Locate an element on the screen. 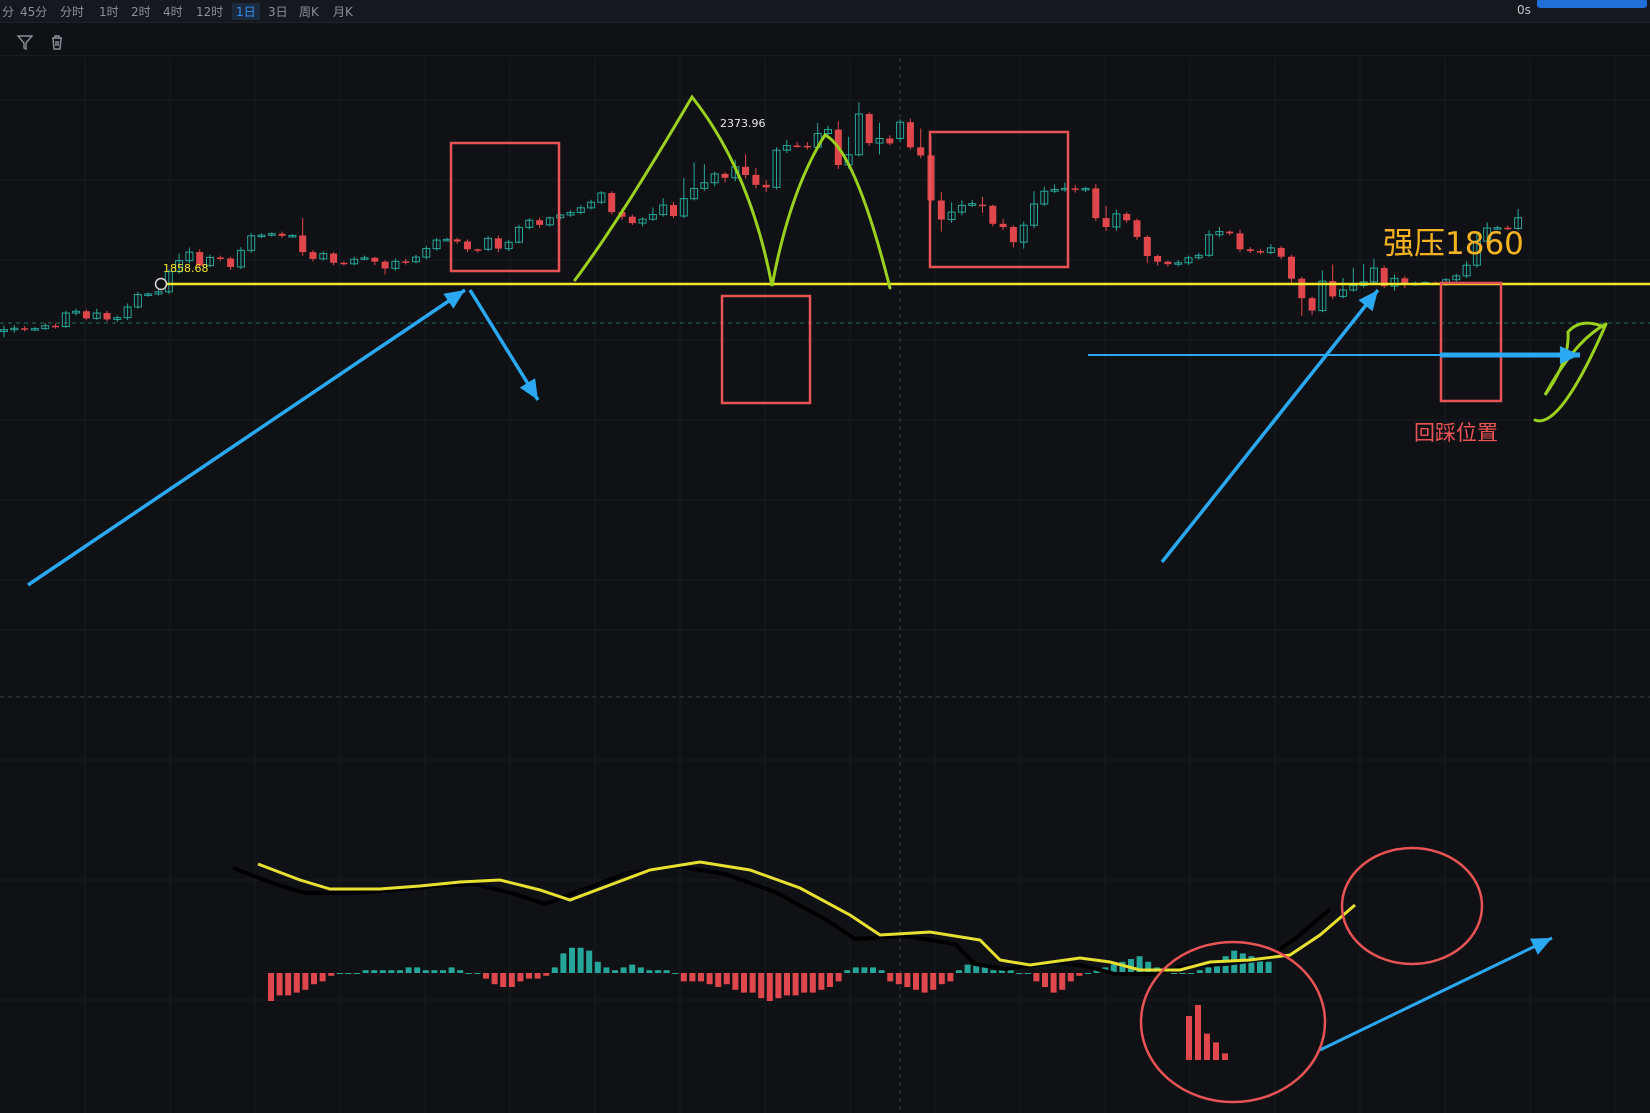 This screenshot has height=1113, width=1650. pullback-annotation: 回踩位置 is located at coordinates (1456, 433).